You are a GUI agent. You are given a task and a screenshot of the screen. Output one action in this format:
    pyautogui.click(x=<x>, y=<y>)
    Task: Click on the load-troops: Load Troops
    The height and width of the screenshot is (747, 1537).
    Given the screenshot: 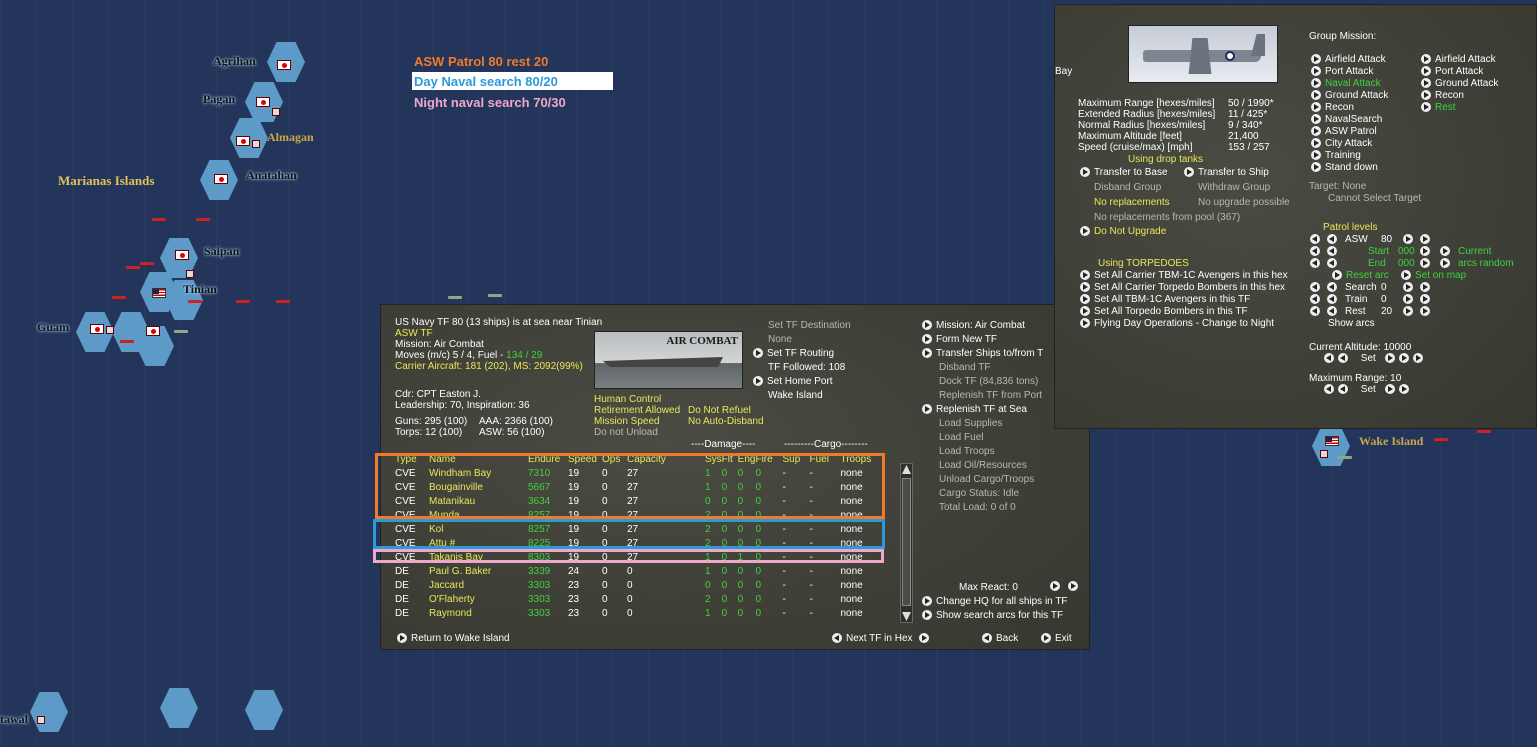 What is the action you would take?
    pyautogui.click(x=967, y=451)
    